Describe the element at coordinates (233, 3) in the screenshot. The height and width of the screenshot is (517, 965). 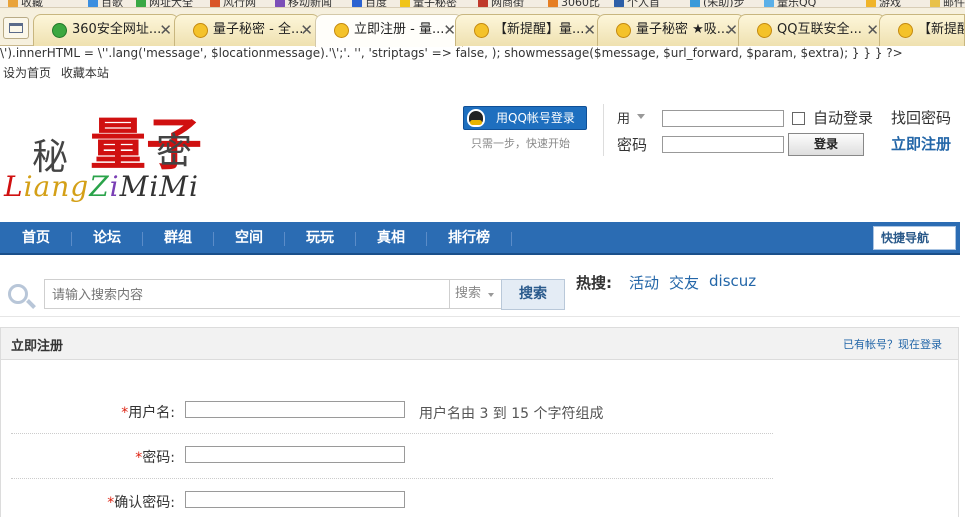
I see `bookmark-item: 风行网` at that location.